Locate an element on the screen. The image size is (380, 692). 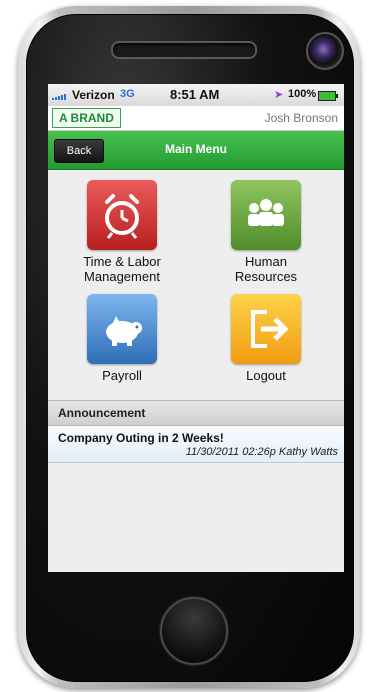
carrier-name: Verizon is located at coordinates (93, 95).